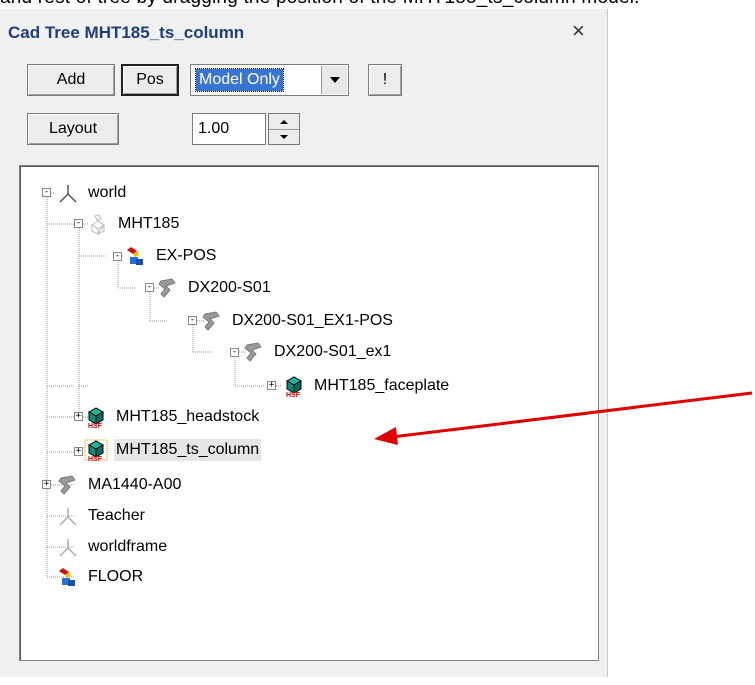 This screenshot has height=685, width=755. What do you see at coordinates (150, 80) in the screenshot?
I see `pos-button: Pos` at bounding box center [150, 80].